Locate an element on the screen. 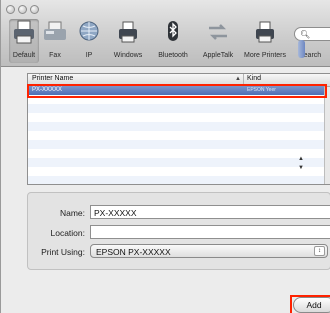  add-button-highlight is located at coordinates (310, 304).